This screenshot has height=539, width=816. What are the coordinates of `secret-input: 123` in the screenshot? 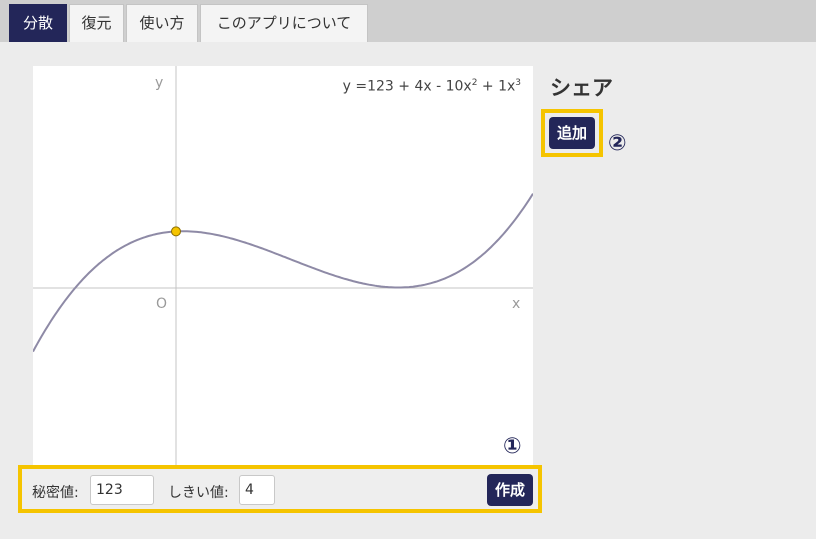 It's located at (122, 490).